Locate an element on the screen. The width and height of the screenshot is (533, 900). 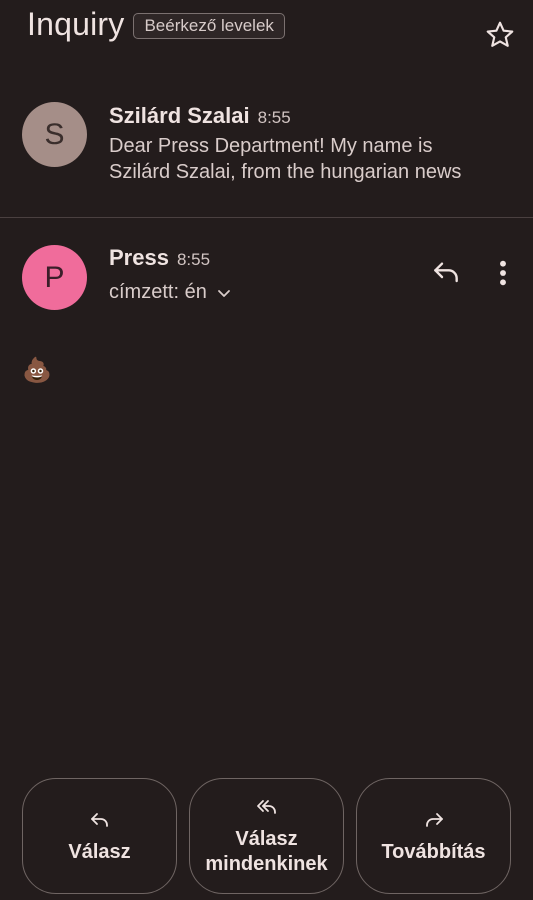
more-vert-icon is located at coordinates (503, 273).